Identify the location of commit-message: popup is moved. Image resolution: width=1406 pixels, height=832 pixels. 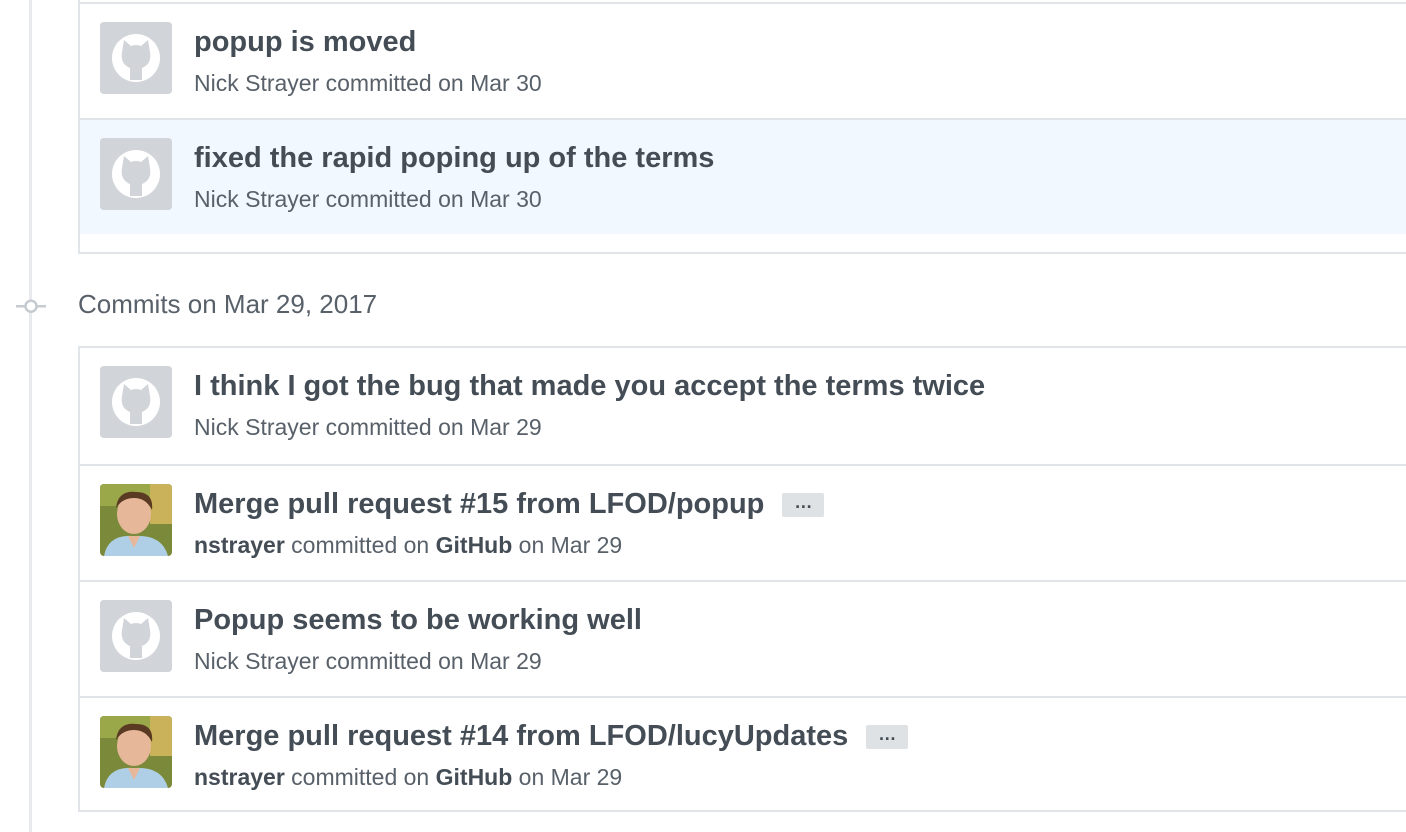
(305, 42).